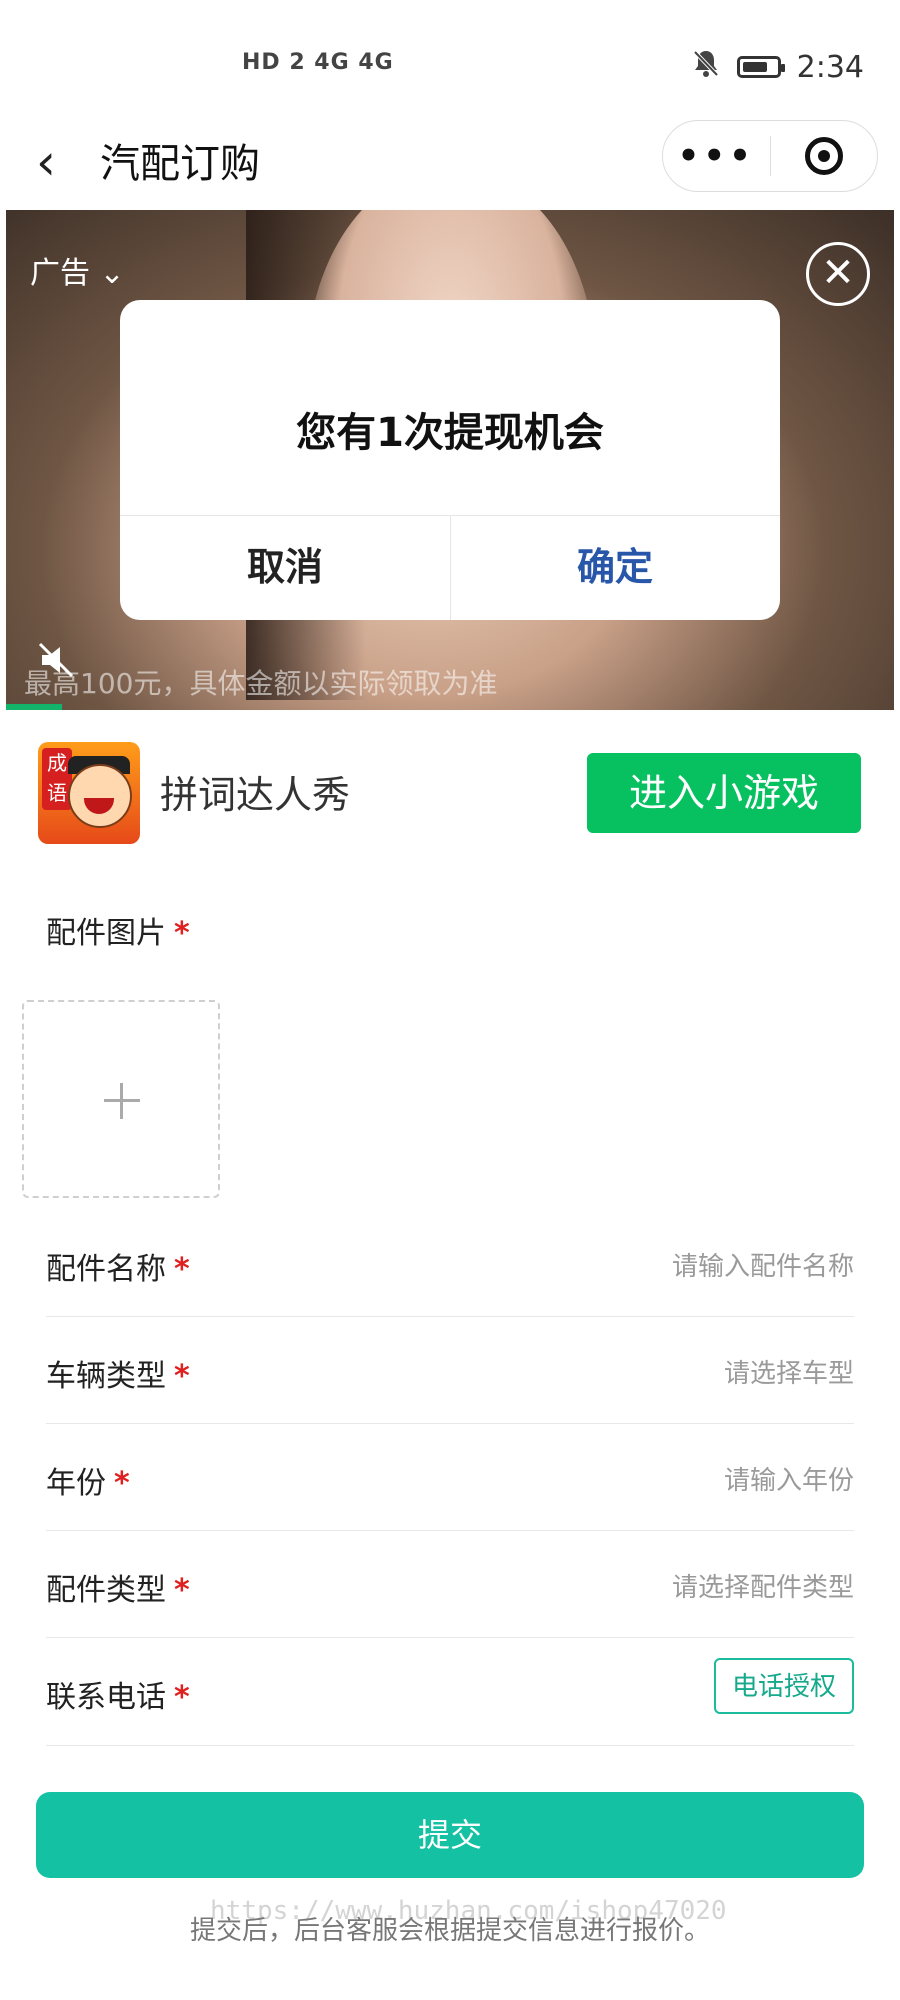  Describe the element at coordinates (56, 164) in the screenshot. I see `chevron-left-icon: ‹` at that location.